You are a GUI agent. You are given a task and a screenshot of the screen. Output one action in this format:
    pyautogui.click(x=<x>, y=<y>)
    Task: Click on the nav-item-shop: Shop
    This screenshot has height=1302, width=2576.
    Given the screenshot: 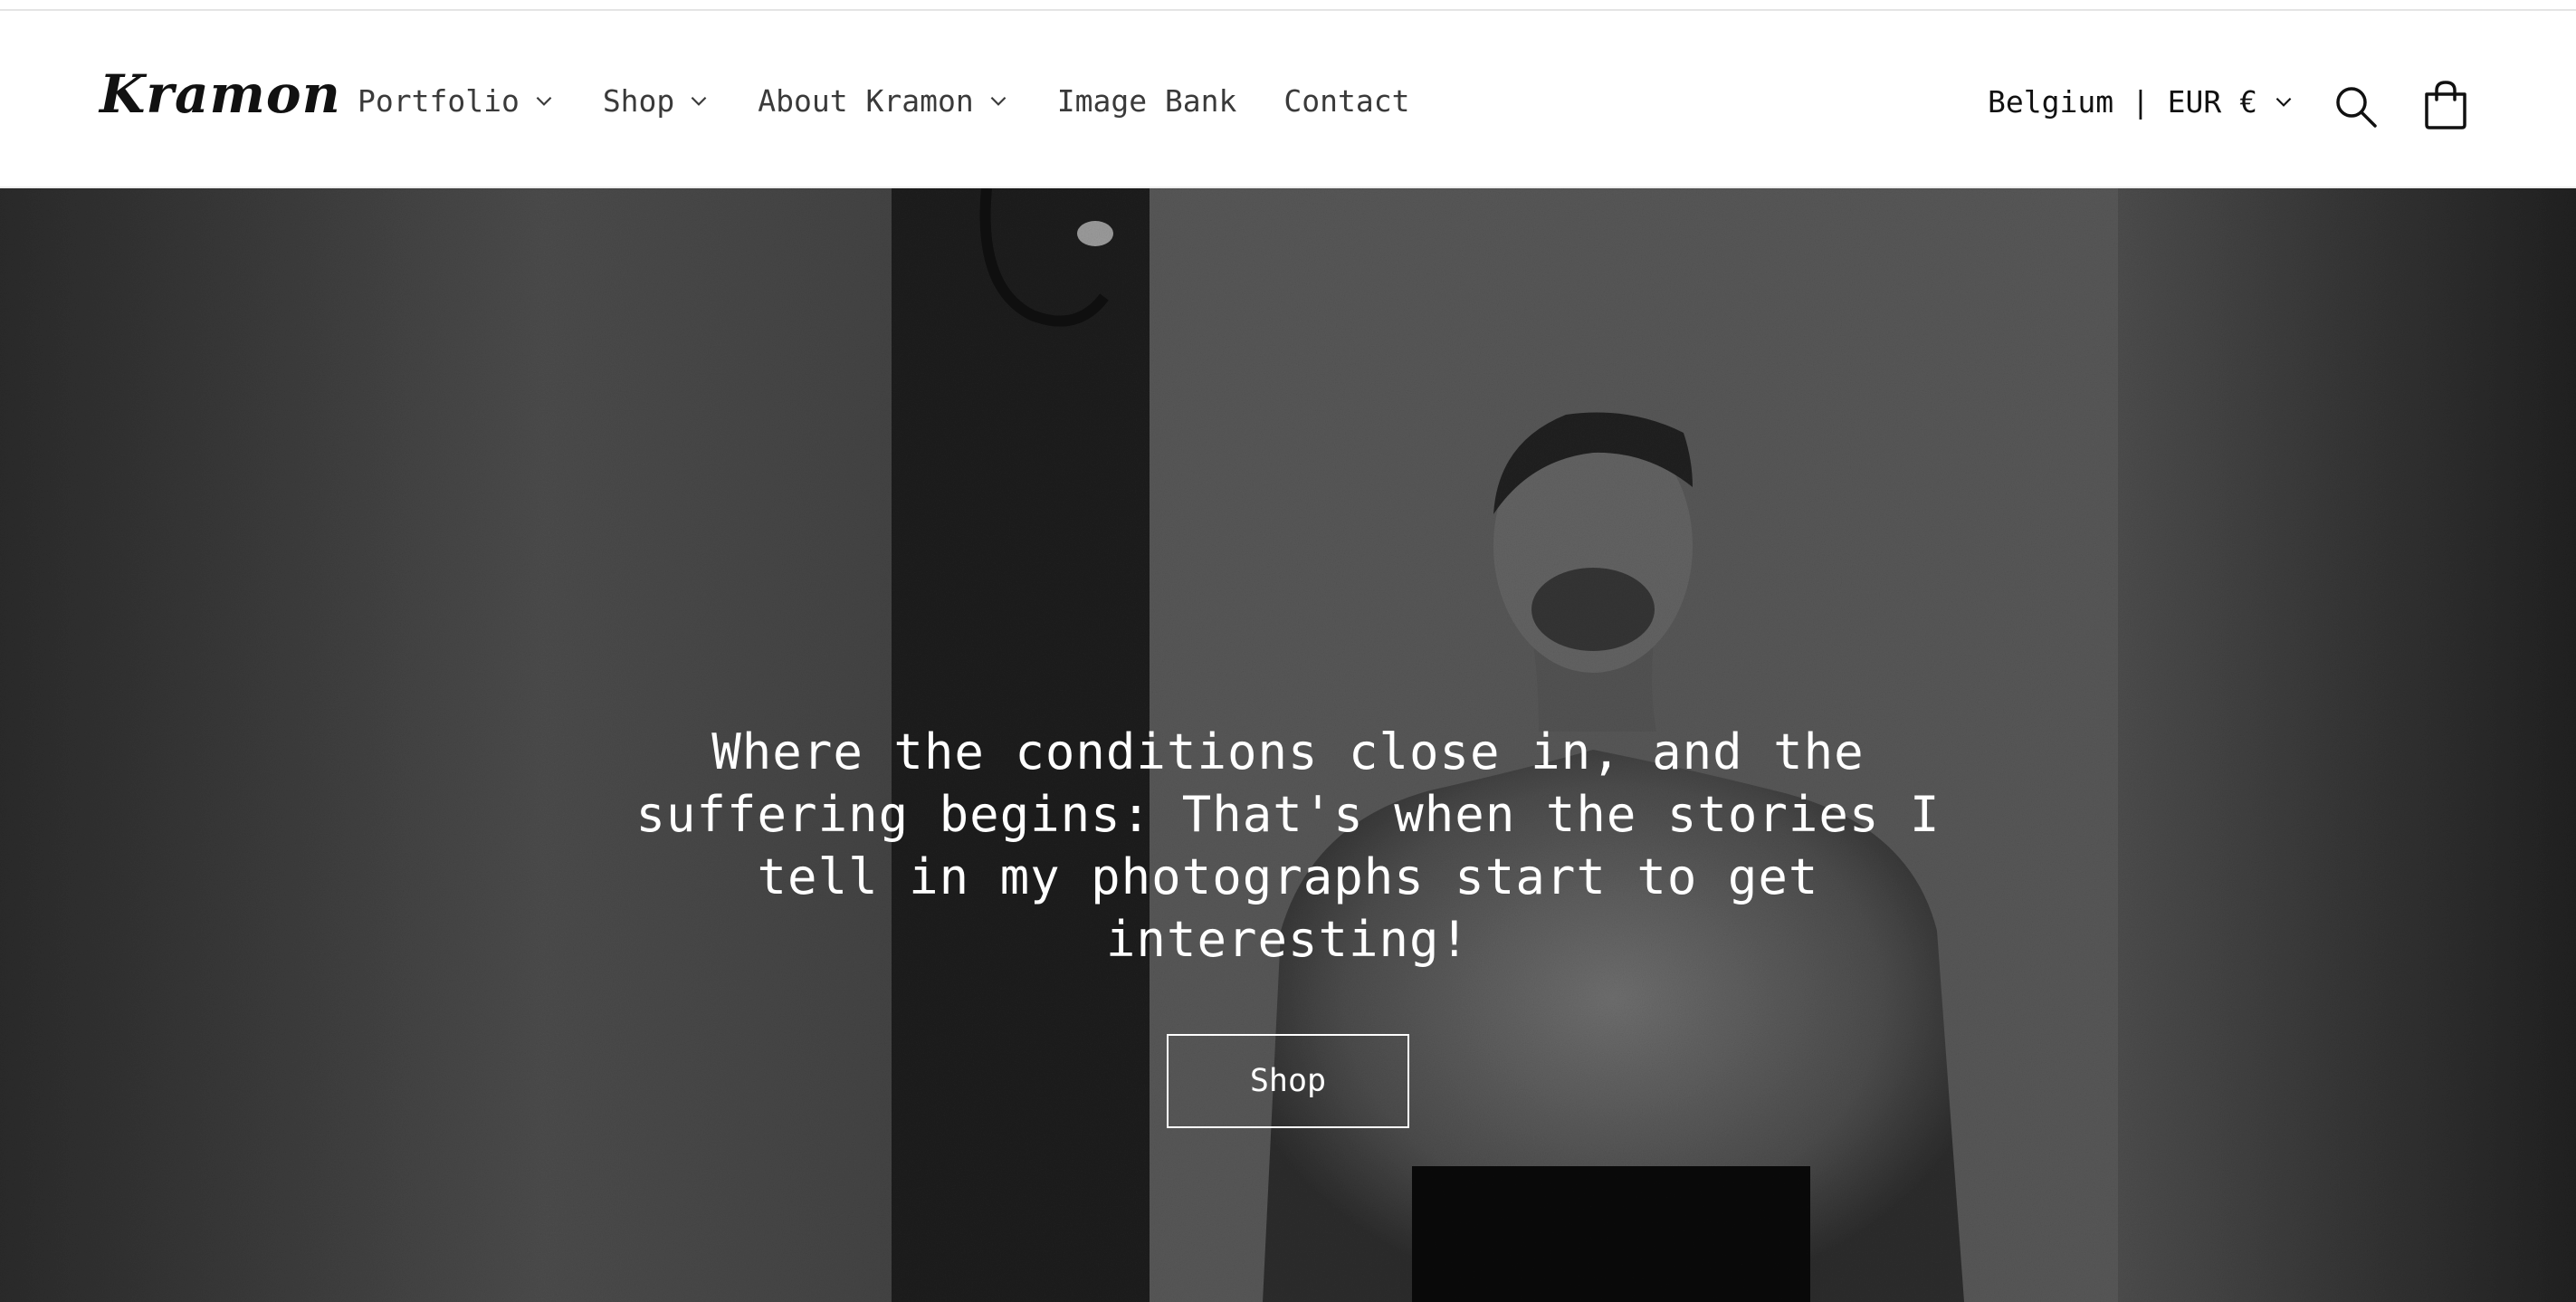 What is the action you would take?
    pyautogui.click(x=657, y=101)
    